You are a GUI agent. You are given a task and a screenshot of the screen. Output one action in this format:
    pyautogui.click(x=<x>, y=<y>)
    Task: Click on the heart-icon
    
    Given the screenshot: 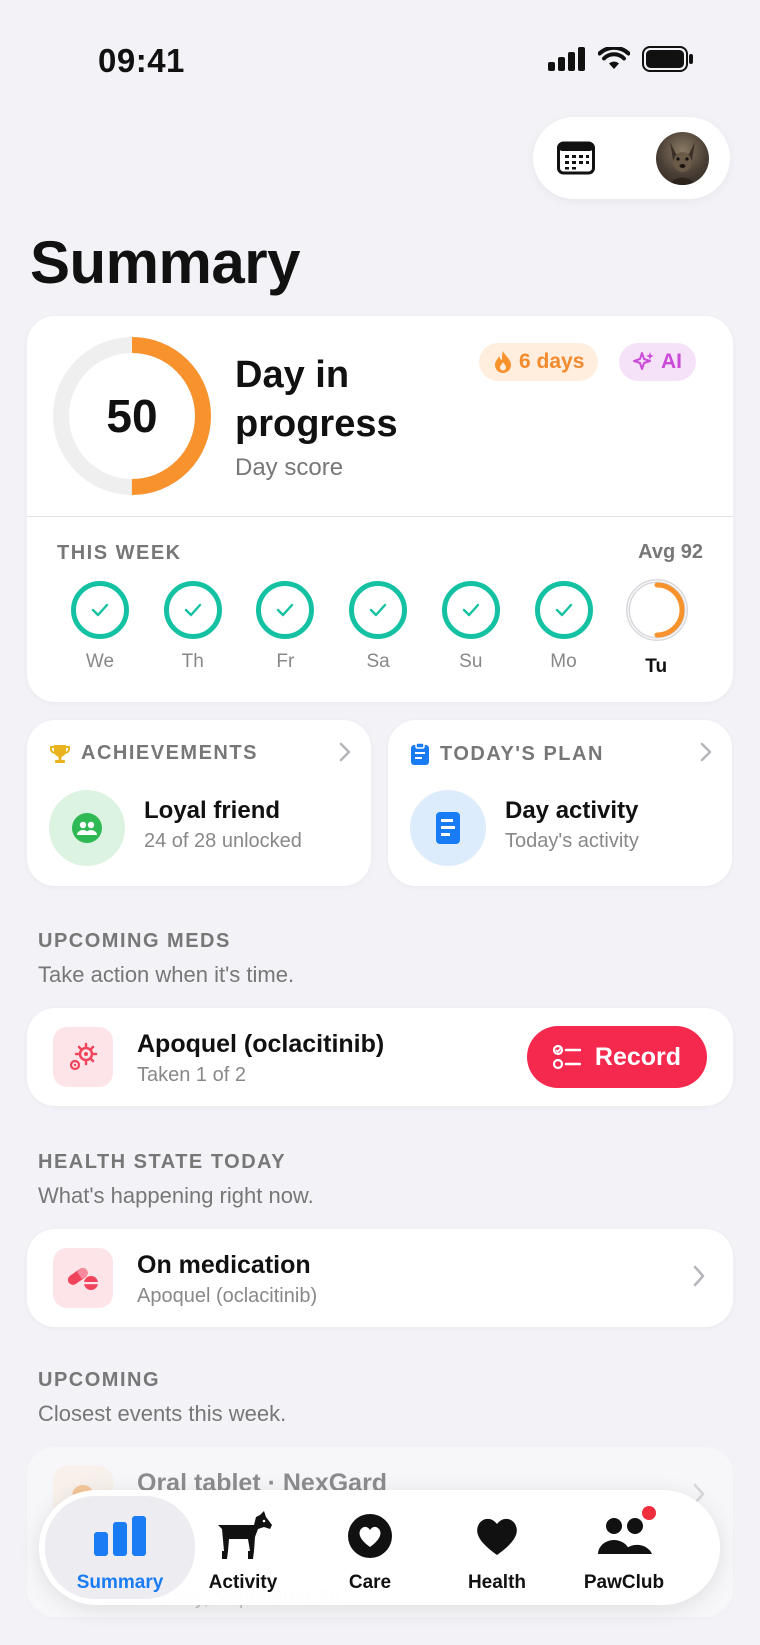 What is the action you would take?
    pyautogui.click(x=497, y=1536)
    